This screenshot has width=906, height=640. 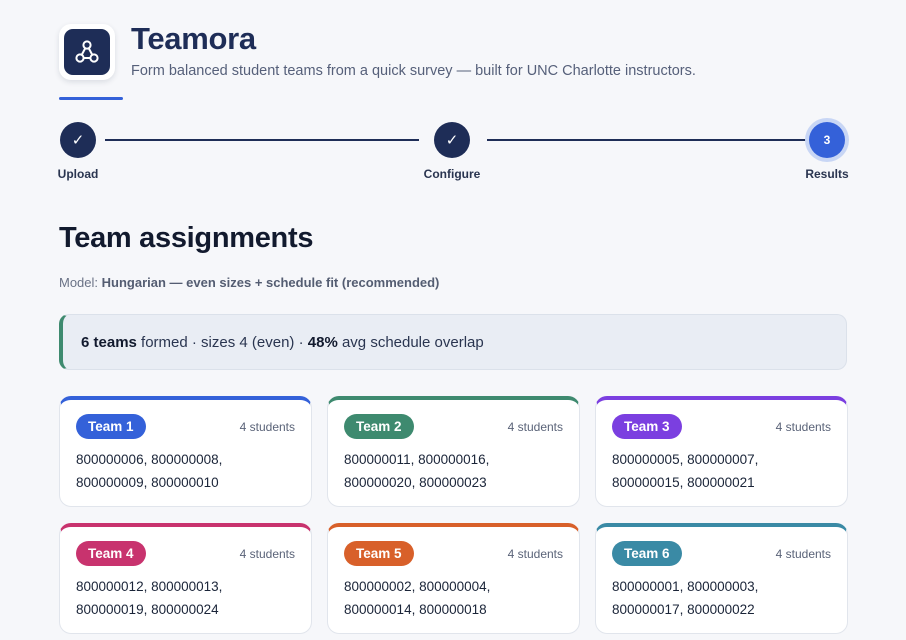 What do you see at coordinates (186, 238) in the screenshot?
I see `page-title: Team assignments` at bounding box center [186, 238].